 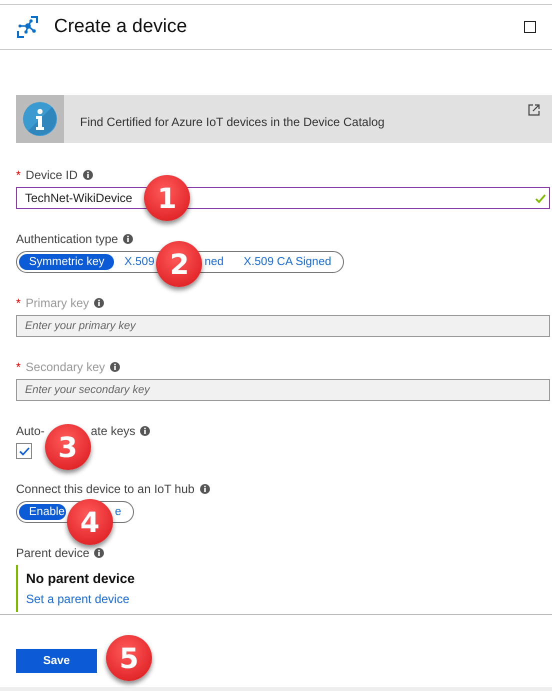 I want to click on info-banner: Find Certified for Azure IoT devices in the Device Catalog, so click(x=284, y=119).